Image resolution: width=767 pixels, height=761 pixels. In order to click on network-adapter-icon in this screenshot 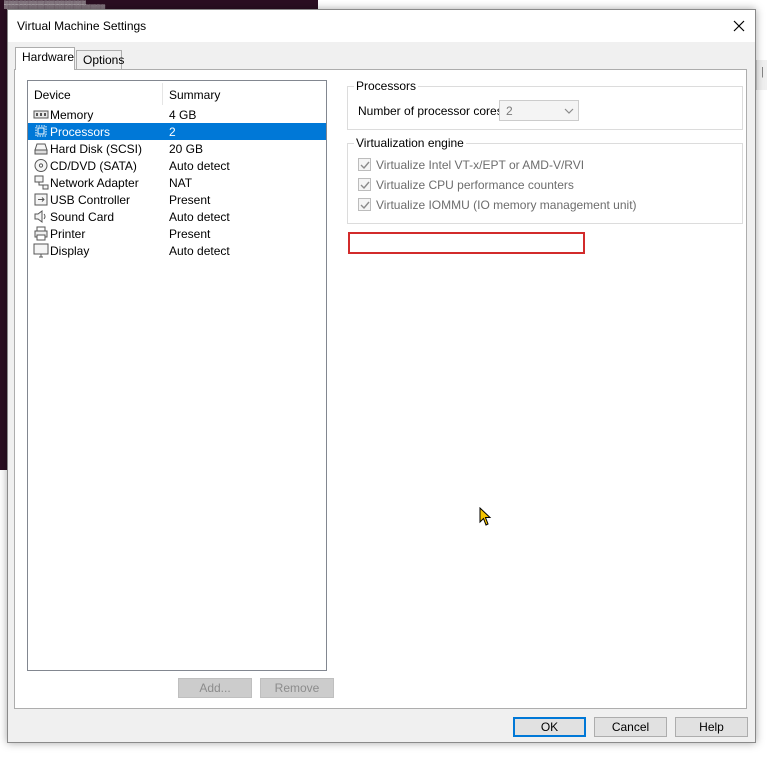, I will do `click(41, 182)`.